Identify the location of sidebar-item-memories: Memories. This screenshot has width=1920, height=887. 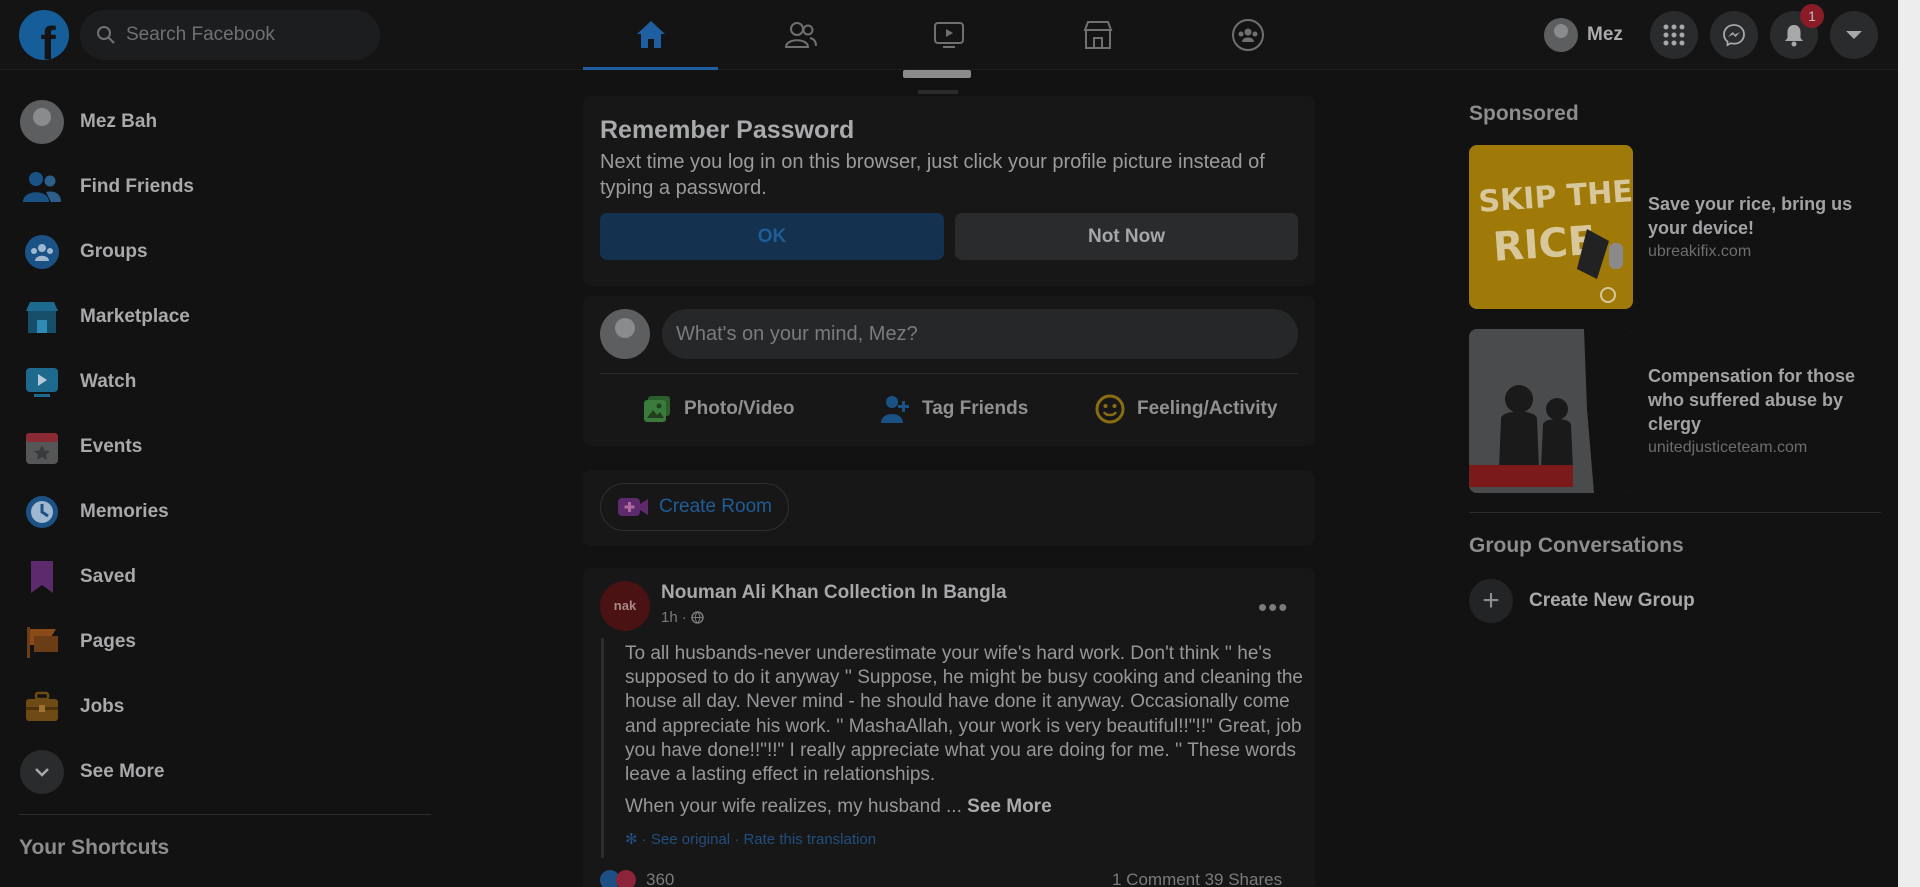
(94, 512).